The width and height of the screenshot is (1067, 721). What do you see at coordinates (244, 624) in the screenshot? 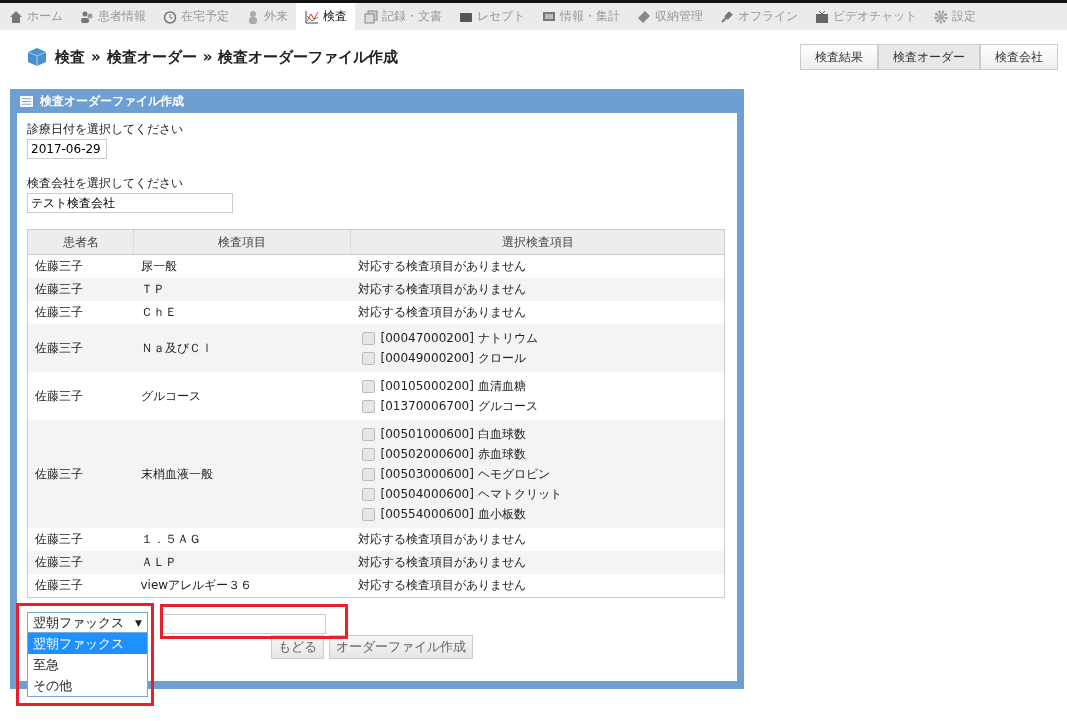
I see `text-field` at bounding box center [244, 624].